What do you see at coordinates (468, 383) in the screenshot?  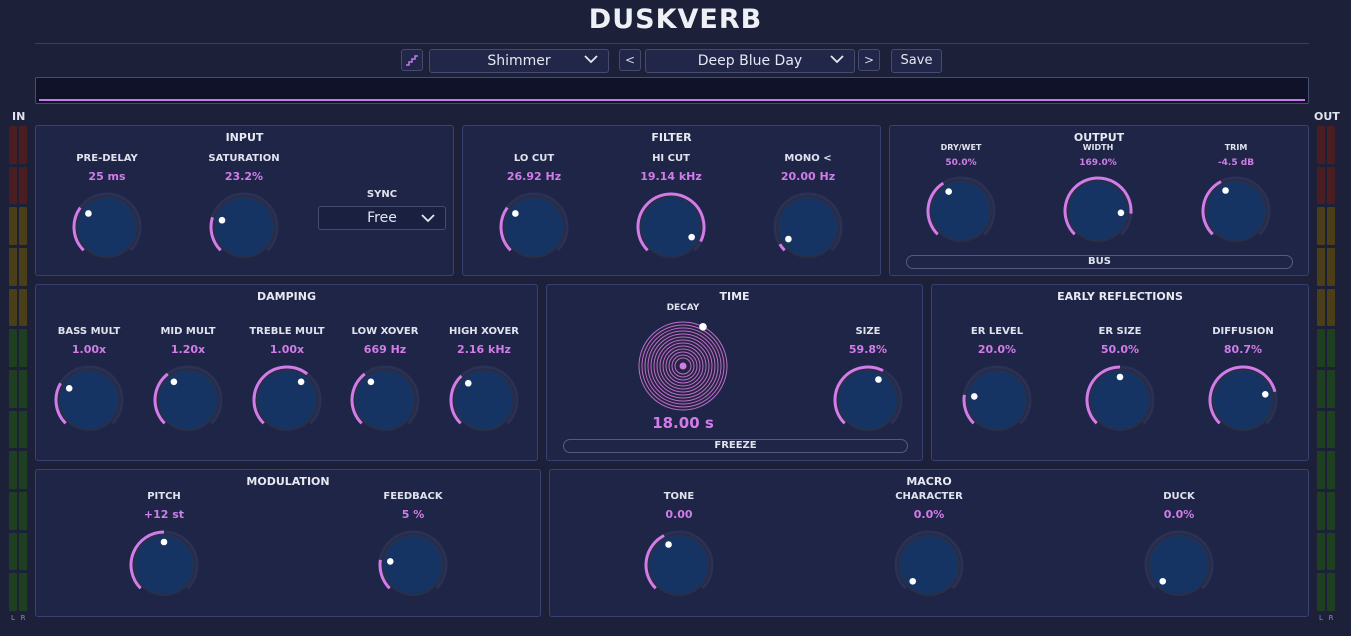 I see `high-xover-indicator` at bounding box center [468, 383].